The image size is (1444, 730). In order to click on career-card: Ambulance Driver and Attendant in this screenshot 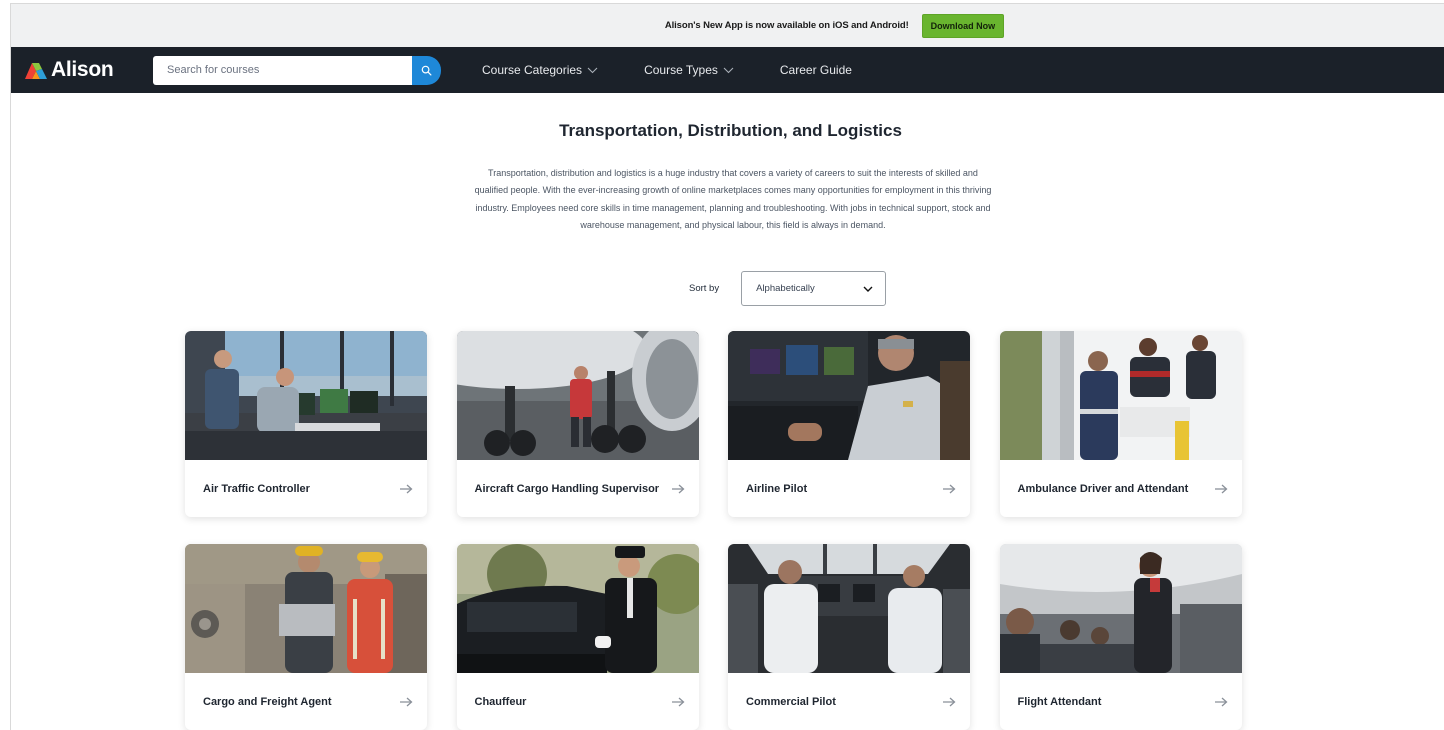, I will do `click(1120, 424)`.